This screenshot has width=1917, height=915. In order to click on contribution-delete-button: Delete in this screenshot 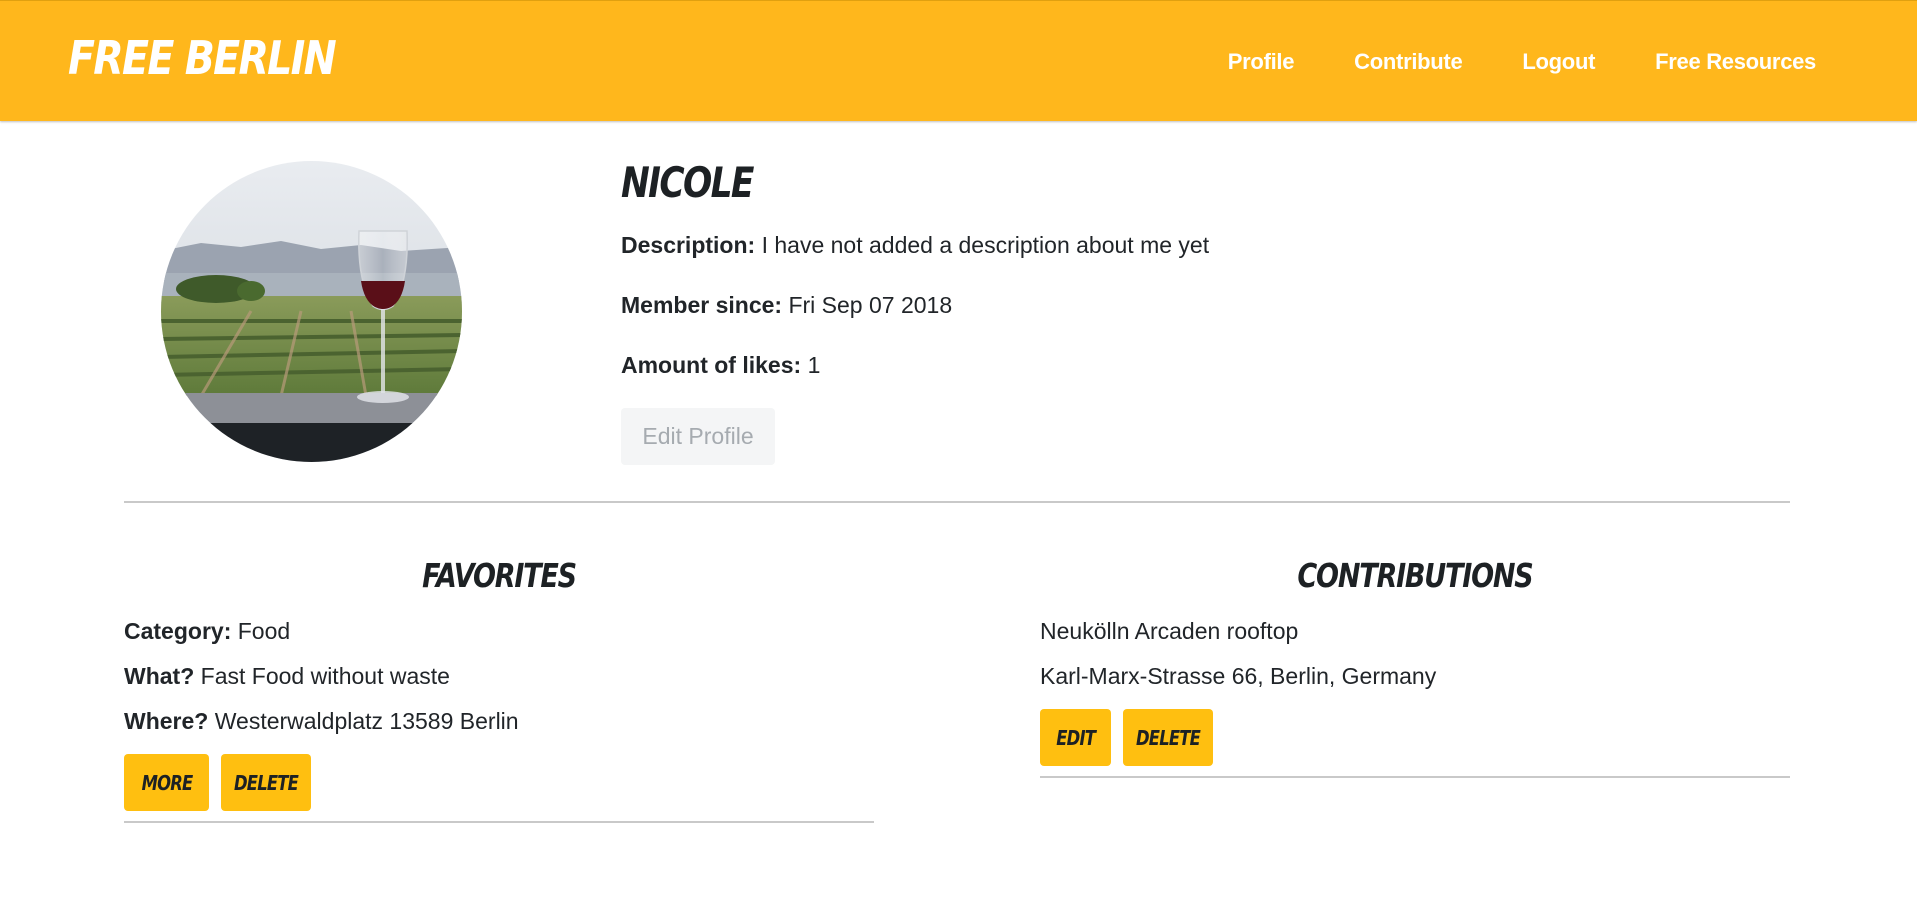, I will do `click(1168, 737)`.